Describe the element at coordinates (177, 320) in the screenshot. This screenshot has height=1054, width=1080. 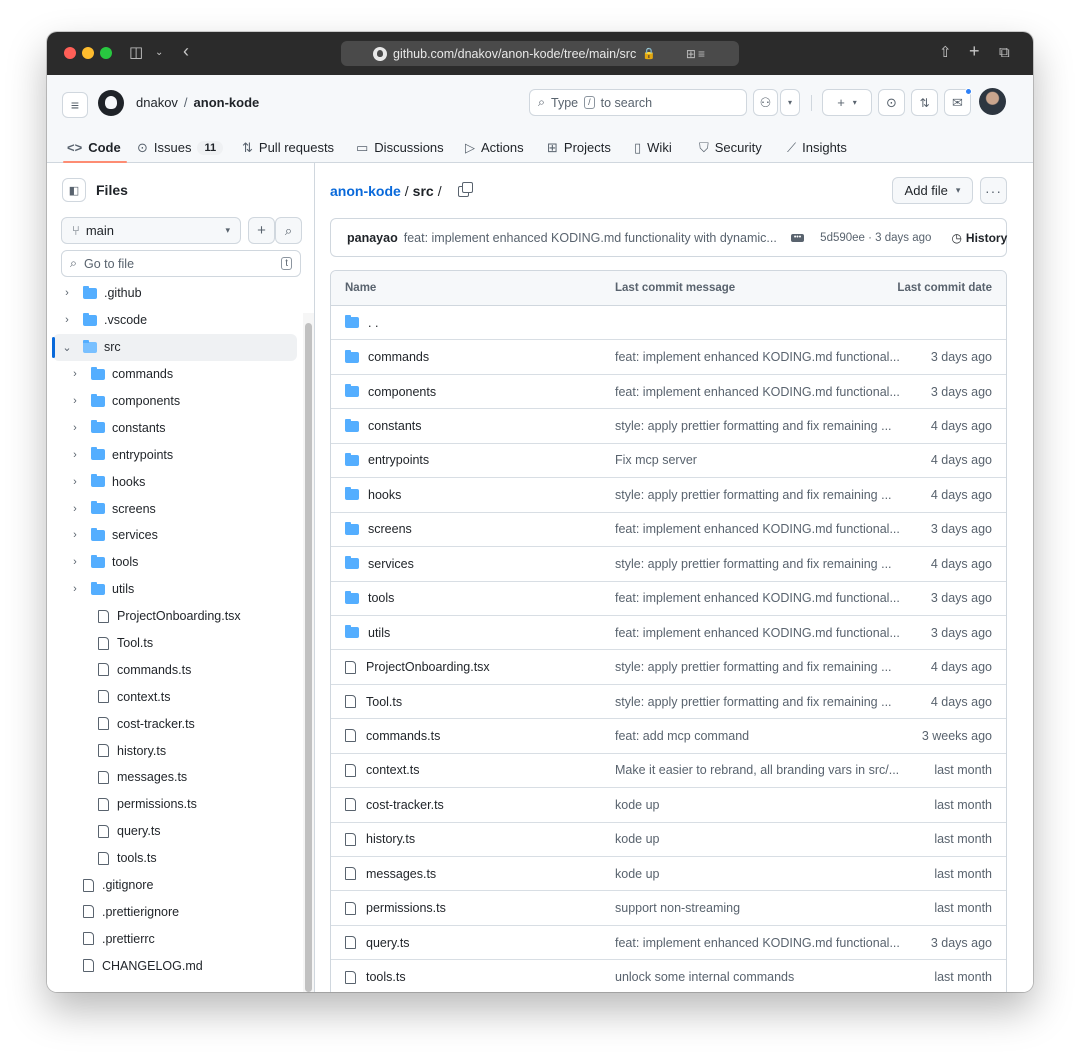
I see `tree-item: › .vscode` at that location.